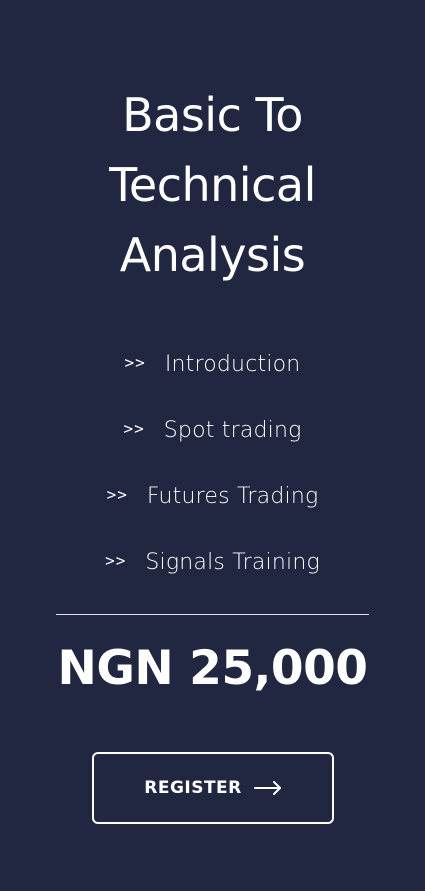  What do you see at coordinates (212, 115) in the screenshot?
I see `course-title-line-1: Basic To` at bounding box center [212, 115].